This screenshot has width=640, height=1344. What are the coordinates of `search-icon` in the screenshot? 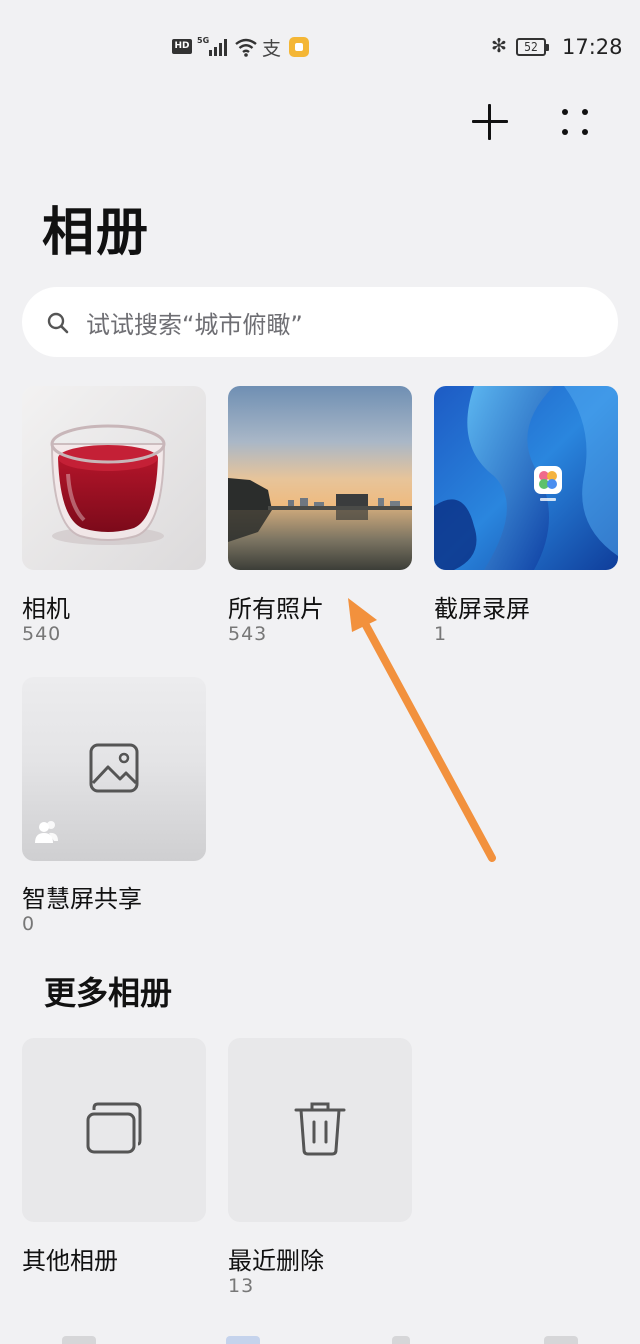 It's located at (58, 323).